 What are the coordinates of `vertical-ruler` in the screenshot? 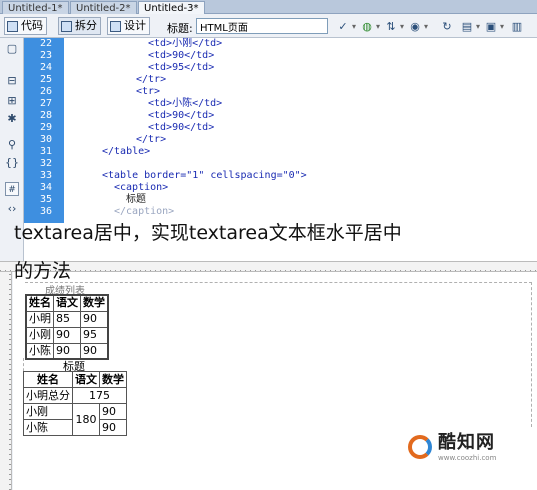 It's located at (6, 381).